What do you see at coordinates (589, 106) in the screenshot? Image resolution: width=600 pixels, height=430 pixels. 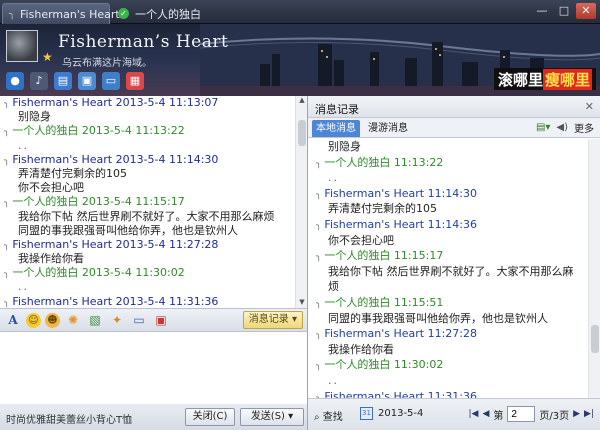 I see `close-history-icon: ✕` at bounding box center [589, 106].